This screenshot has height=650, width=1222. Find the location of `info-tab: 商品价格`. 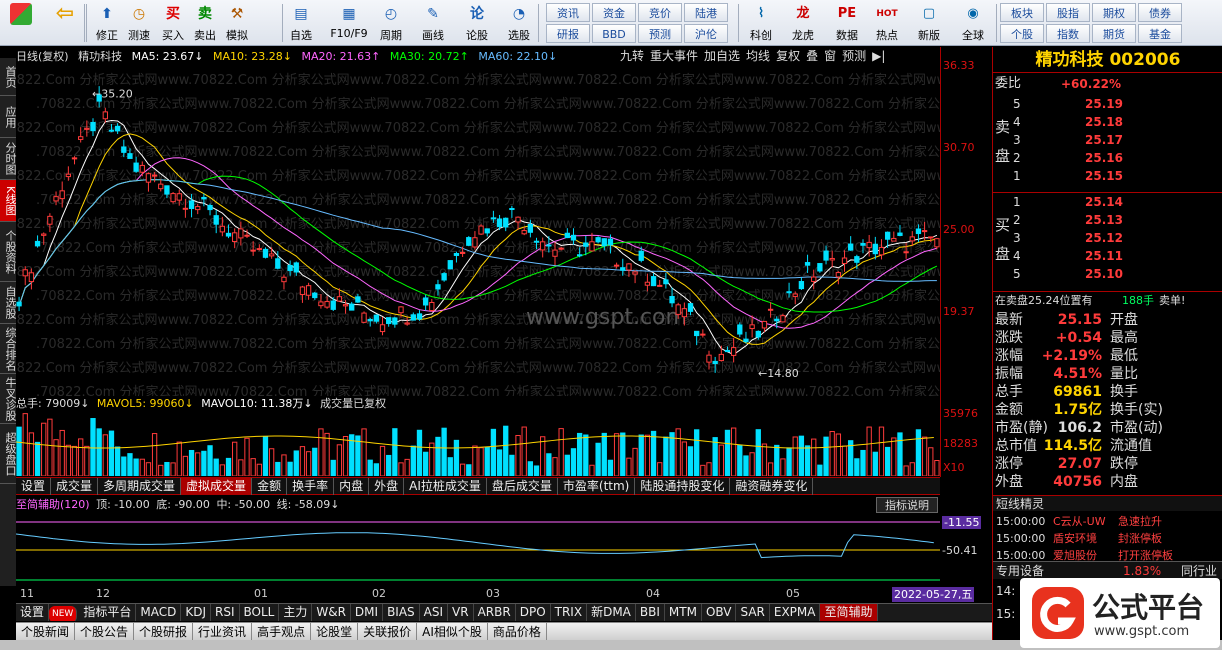

info-tab: 商品价格 is located at coordinates (517, 631).